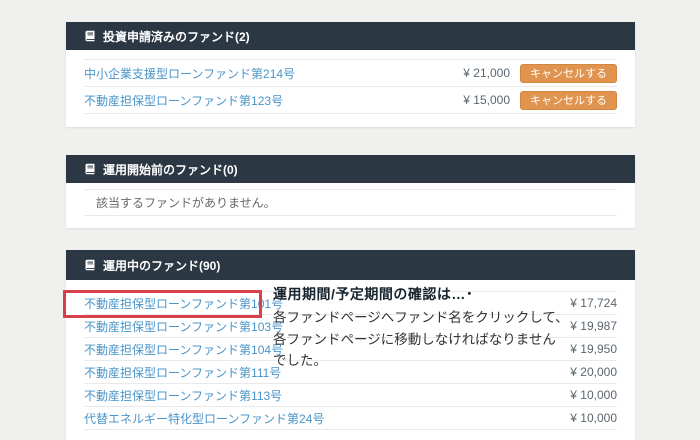 Image resolution: width=700 pixels, height=440 pixels. What do you see at coordinates (486, 100) in the screenshot?
I see `fund-amount: ¥ 15,000` at bounding box center [486, 100].